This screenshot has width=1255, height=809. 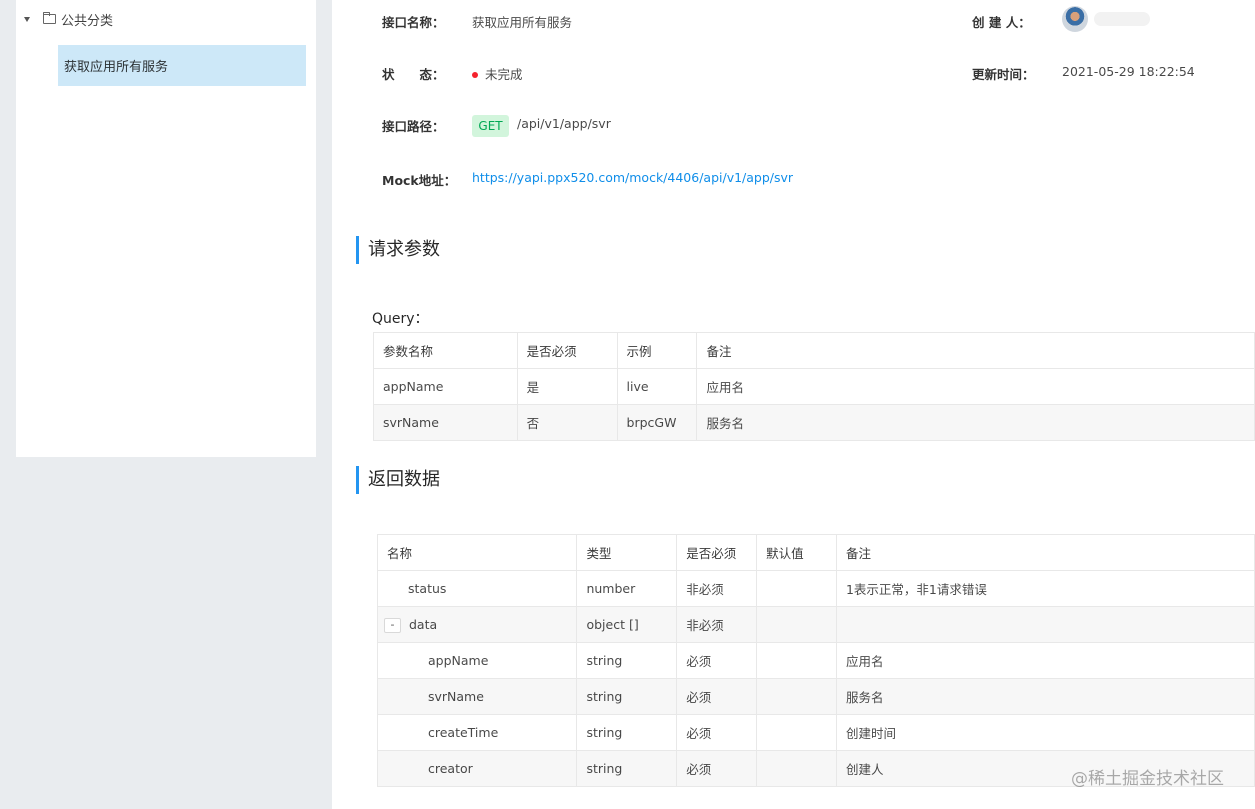 What do you see at coordinates (1003, 74) in the screenshot?
I see `updated-time-label: 更新时间：` at bounding box center [1003, 74].